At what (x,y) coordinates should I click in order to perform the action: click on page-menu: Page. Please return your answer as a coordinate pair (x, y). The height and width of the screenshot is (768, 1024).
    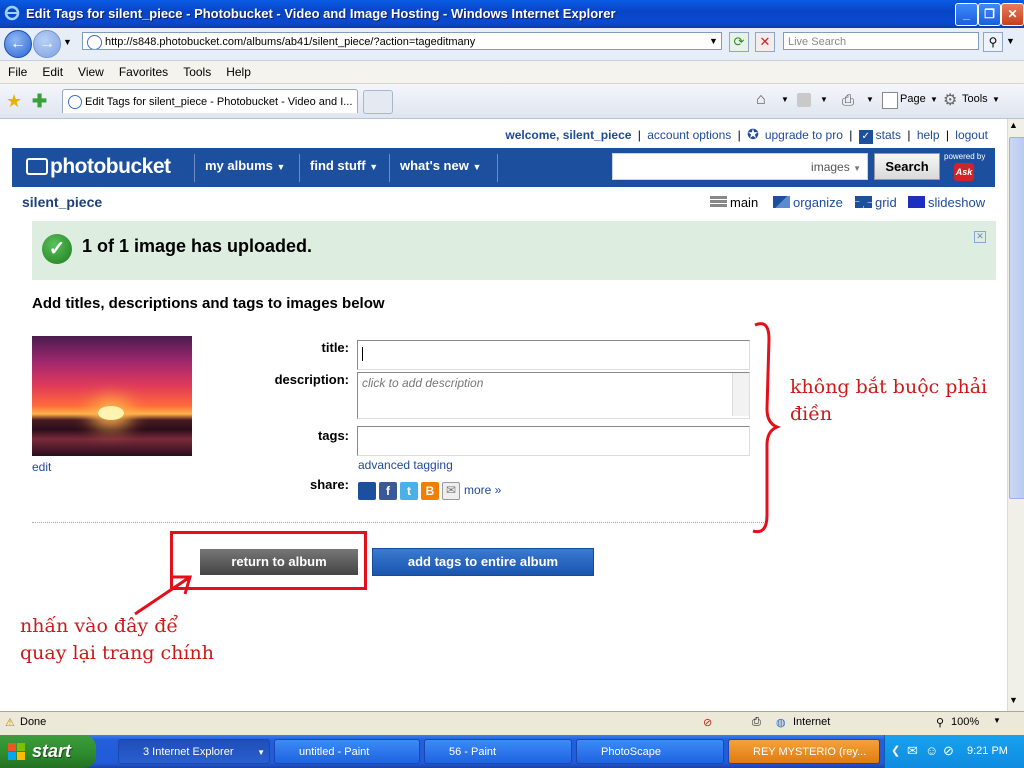
    Looking at the image, I should click on (913, 99).